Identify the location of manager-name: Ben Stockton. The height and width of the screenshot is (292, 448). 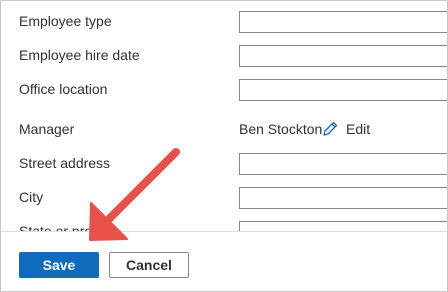
(281, 129).